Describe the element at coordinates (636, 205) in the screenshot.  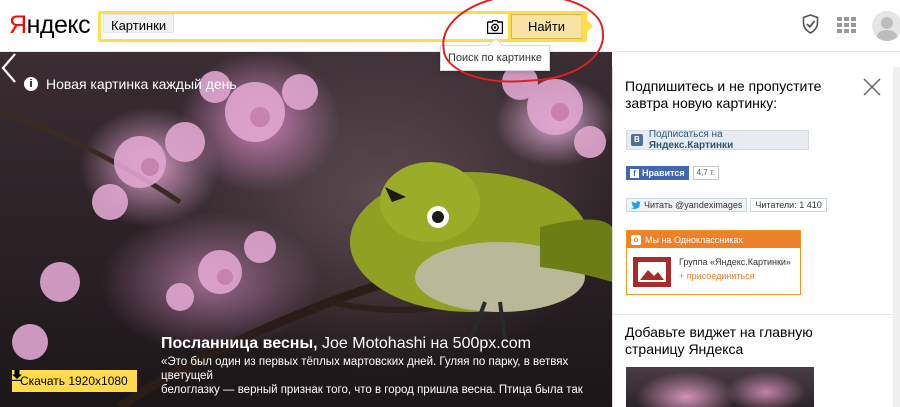
I see `twitter-bird-icon` at that location.